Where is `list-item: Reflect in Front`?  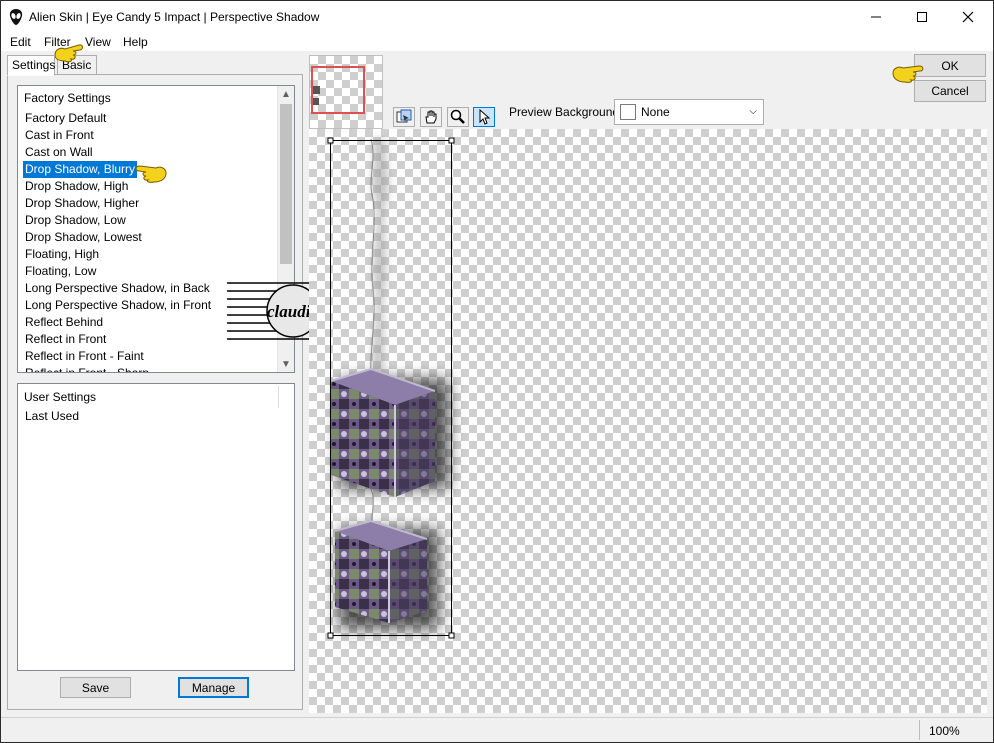
list-item: Reflect in Front is located at coordinates (65, 339).